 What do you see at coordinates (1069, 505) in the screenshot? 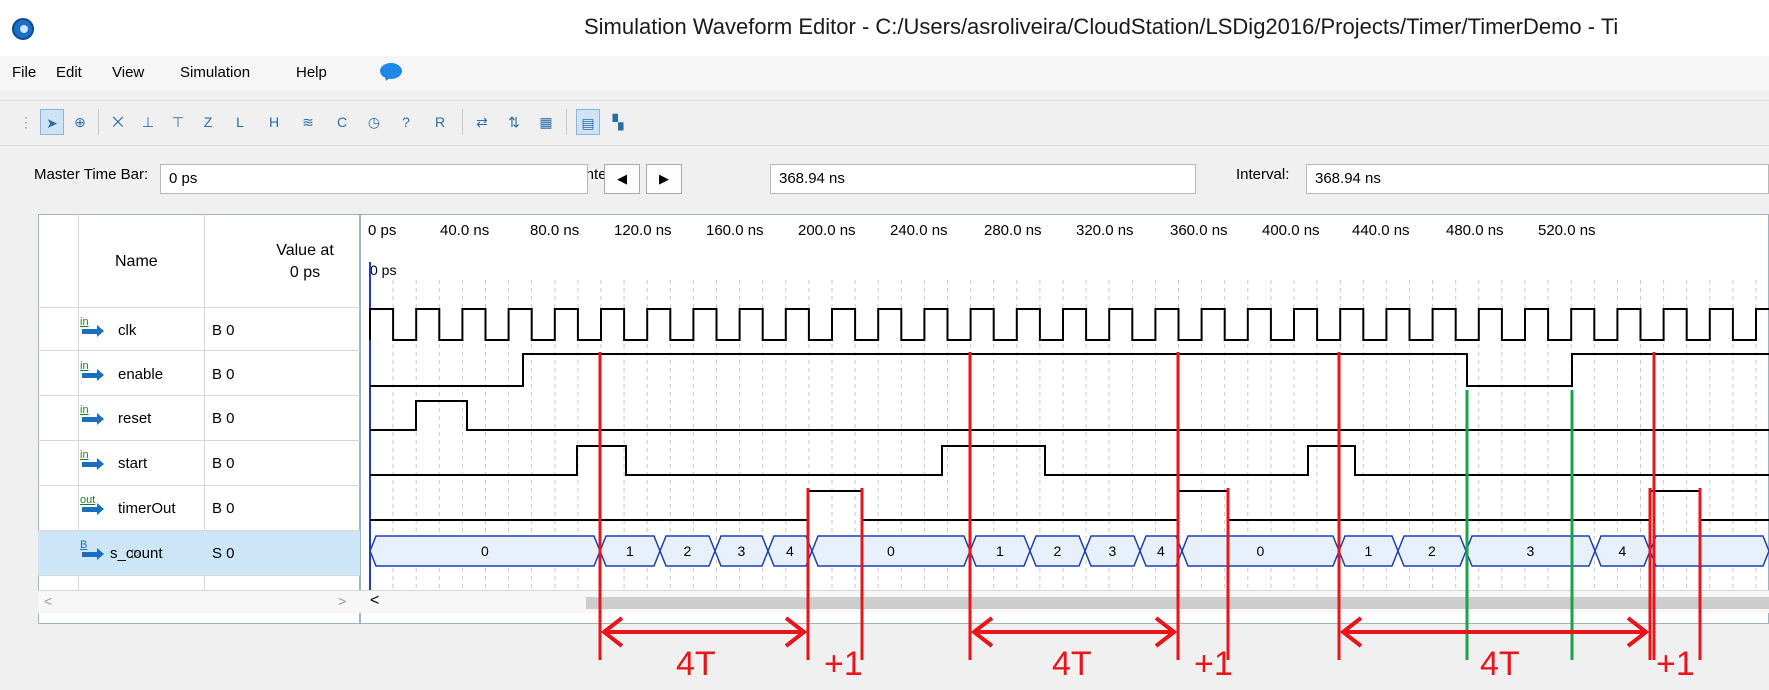
I see `timerout-waveform` at bounding box center [1069, 505].